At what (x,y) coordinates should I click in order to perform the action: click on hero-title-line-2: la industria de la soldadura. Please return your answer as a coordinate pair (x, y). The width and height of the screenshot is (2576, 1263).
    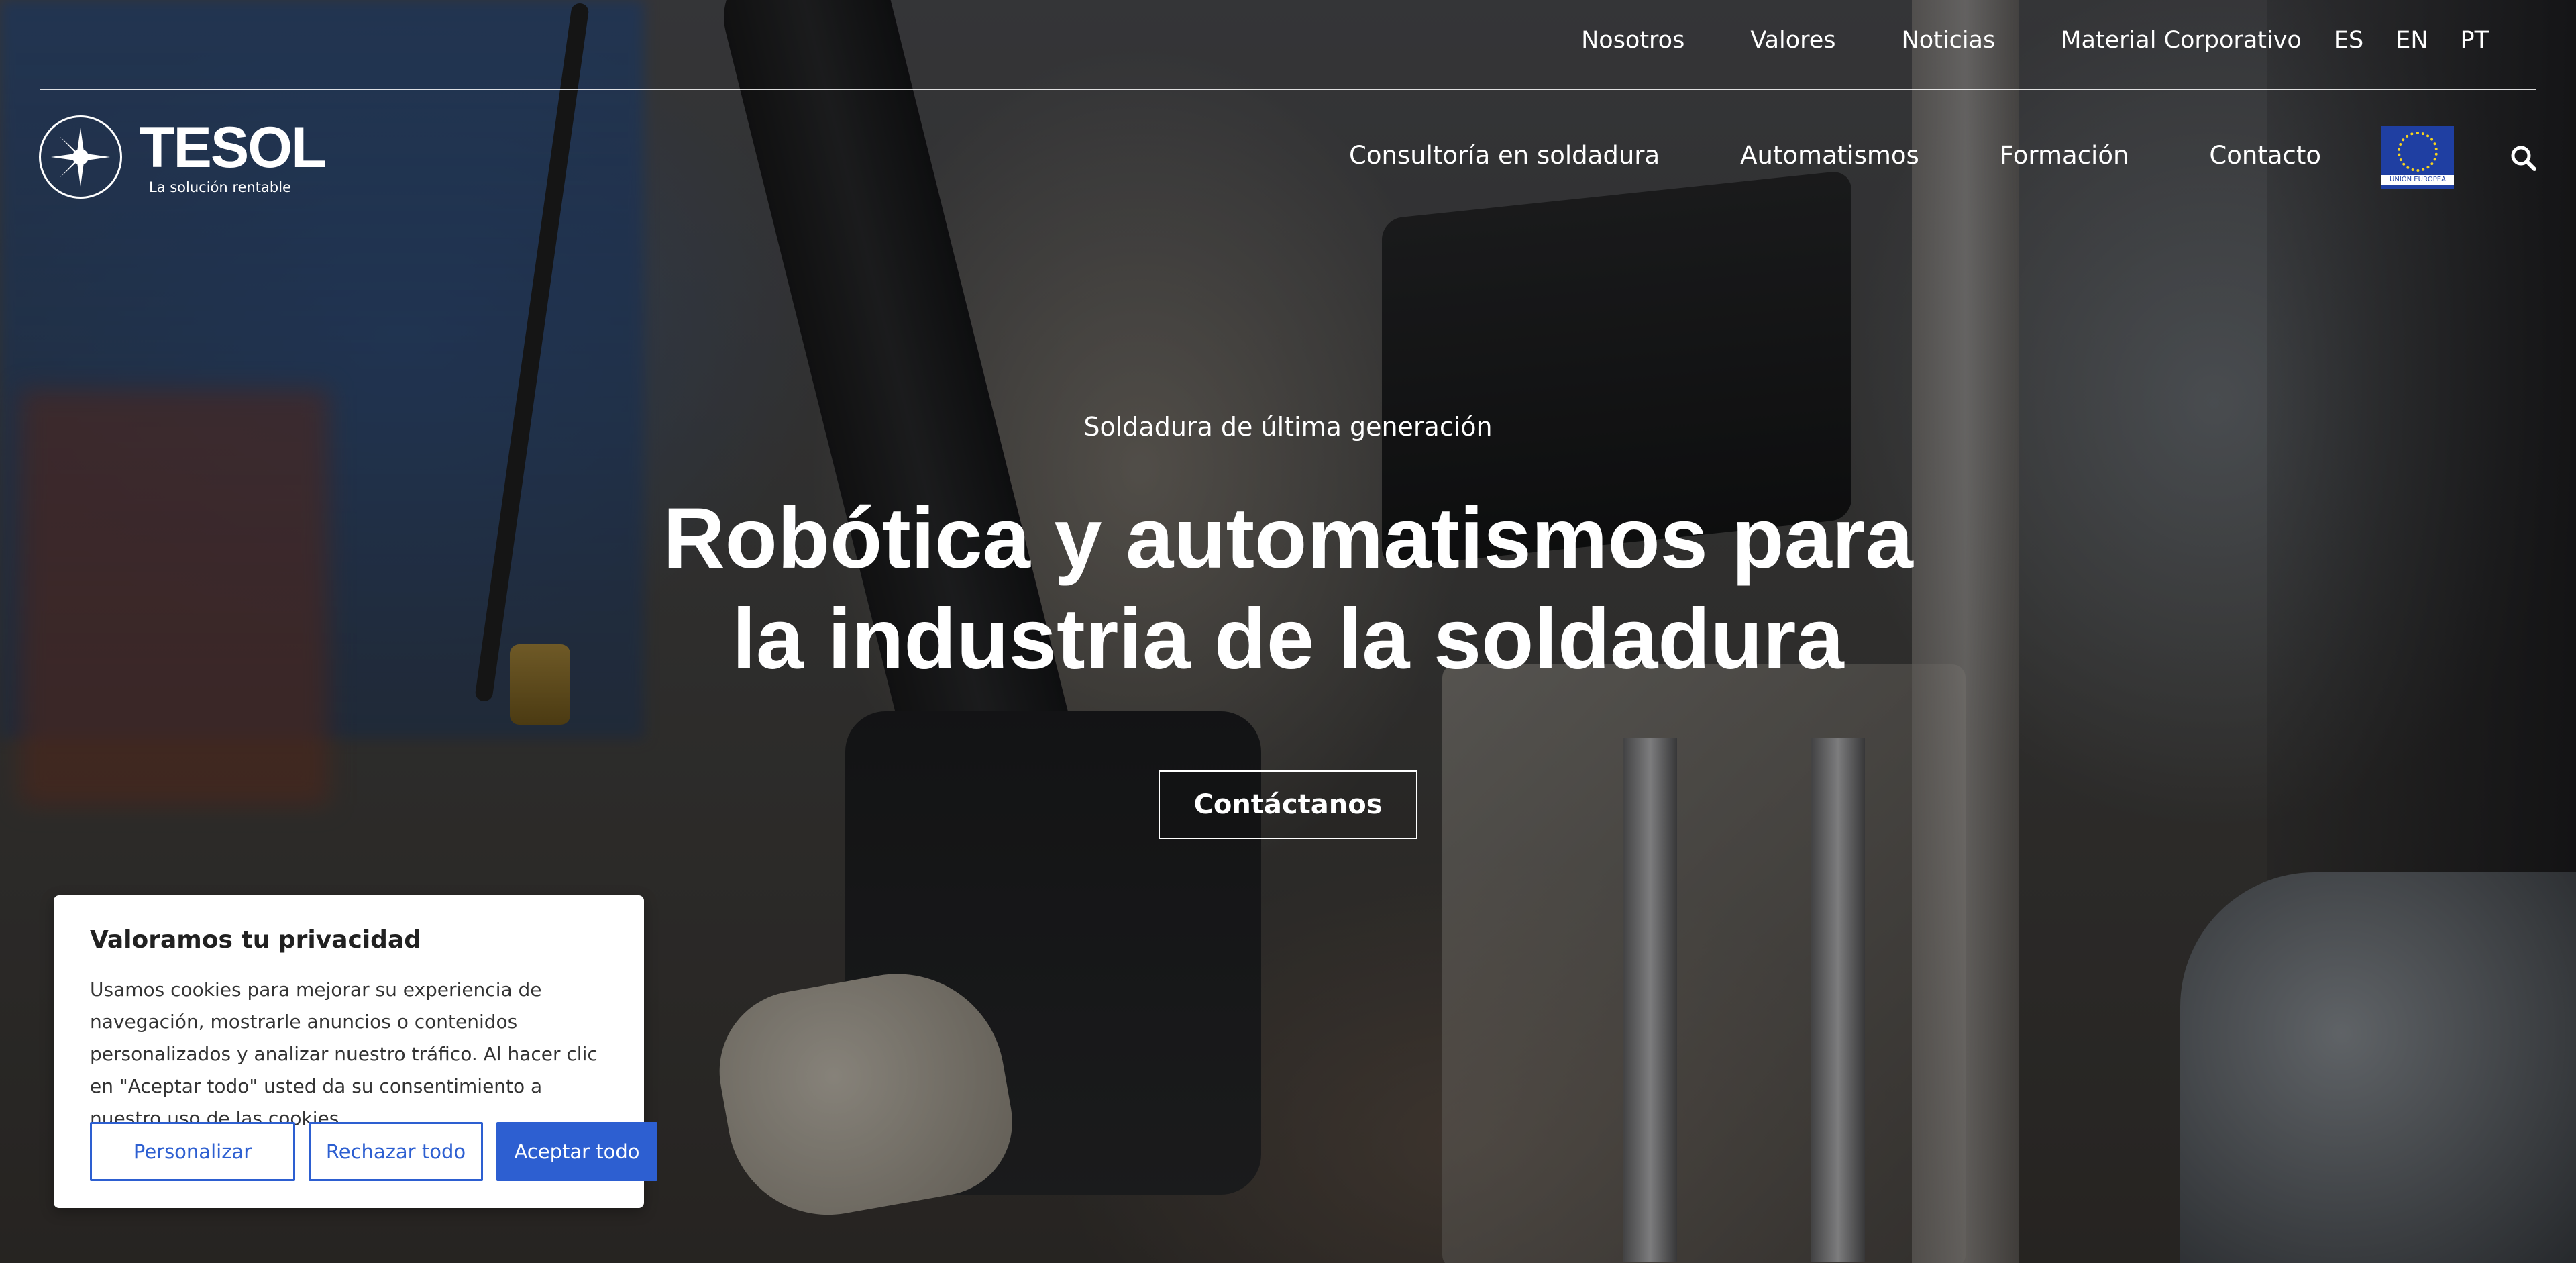
    Looking at the image, I should click on (1288, 639).